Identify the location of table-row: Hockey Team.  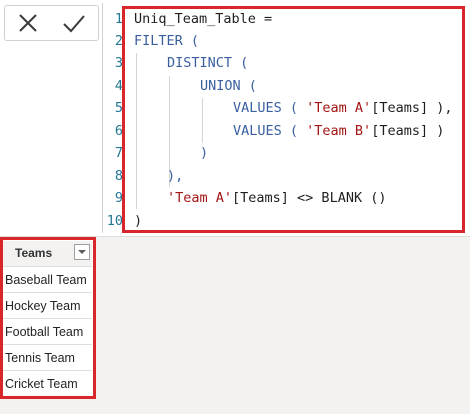
(47, 306).